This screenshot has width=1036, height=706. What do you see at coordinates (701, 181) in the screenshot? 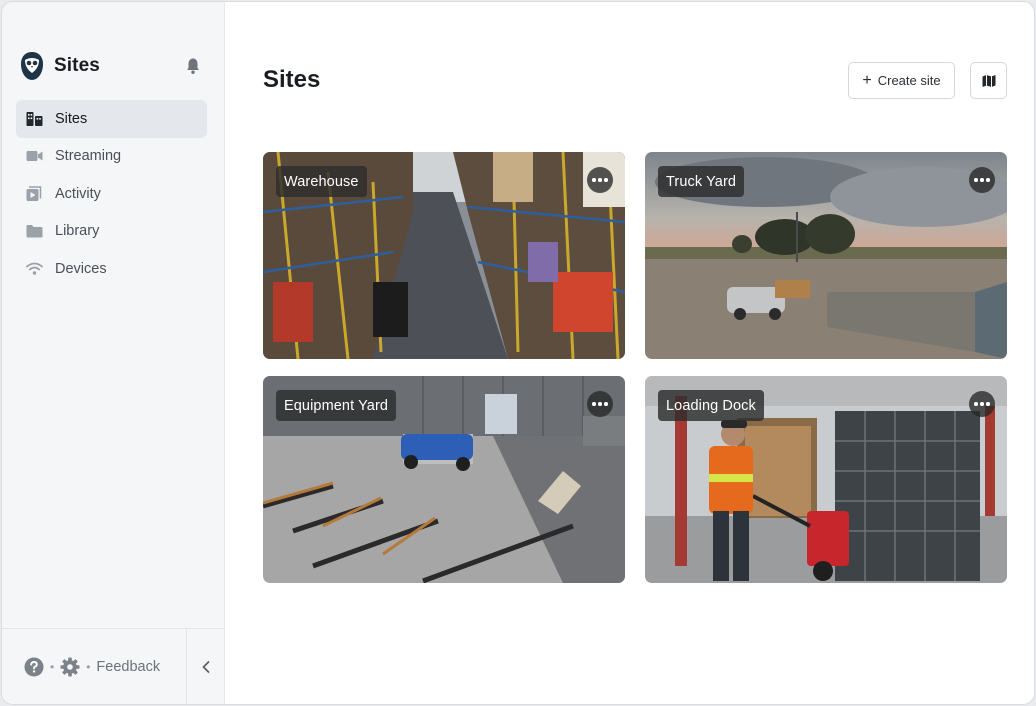
I see `site-name-label: Truck Yard` at bounding box center [701, 181].